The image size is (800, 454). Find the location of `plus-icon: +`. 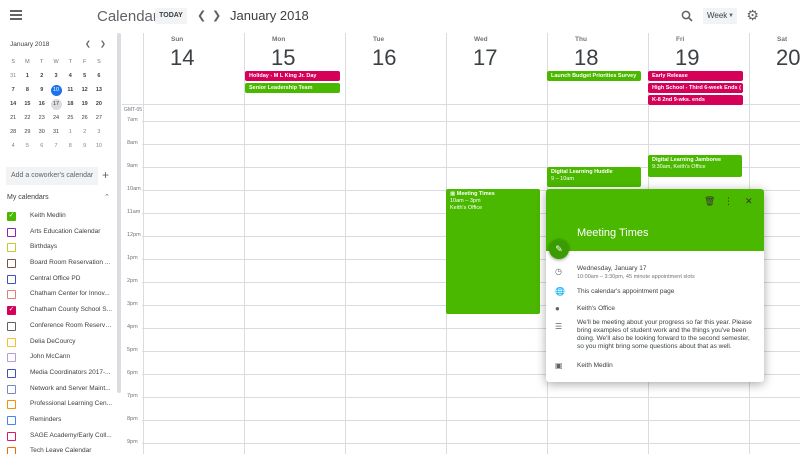

plus-icon: + is located at coordinates (105, 175).